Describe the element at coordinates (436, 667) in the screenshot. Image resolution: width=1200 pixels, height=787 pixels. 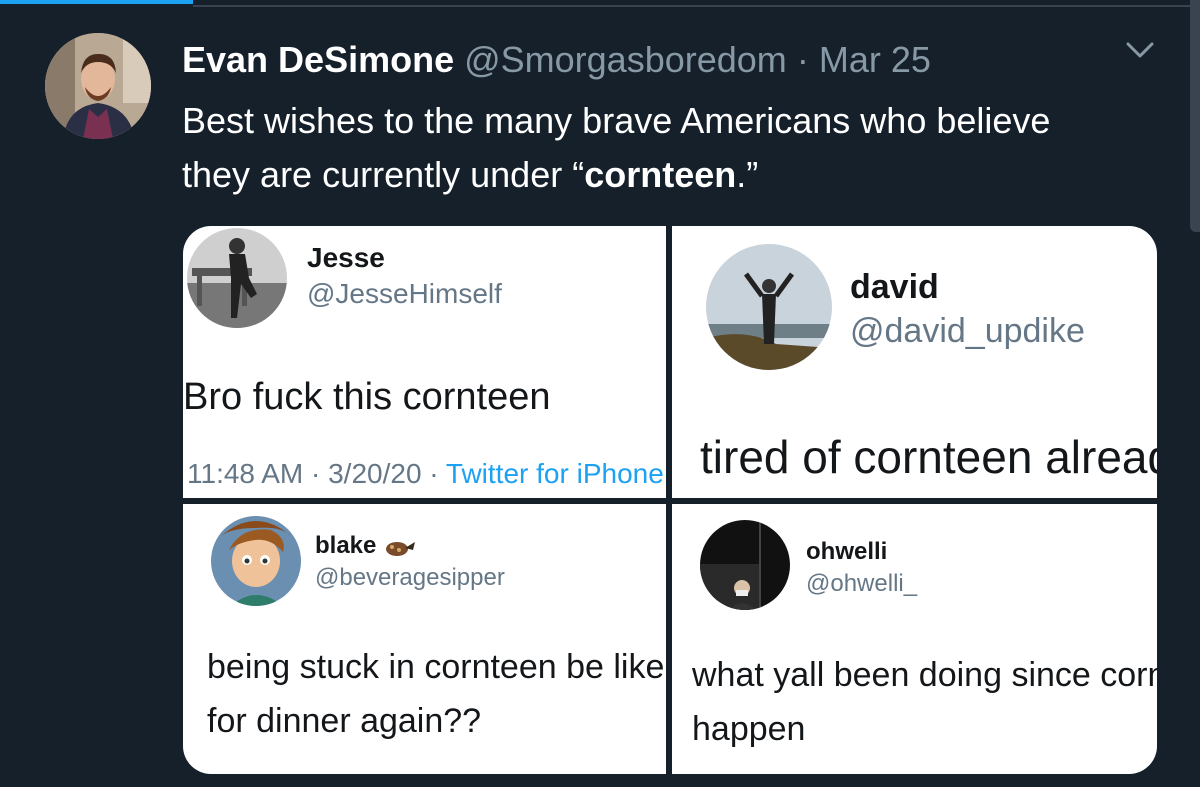
I see `panel-tweet-text-line1: being stuck in cornteen be like` at that location.